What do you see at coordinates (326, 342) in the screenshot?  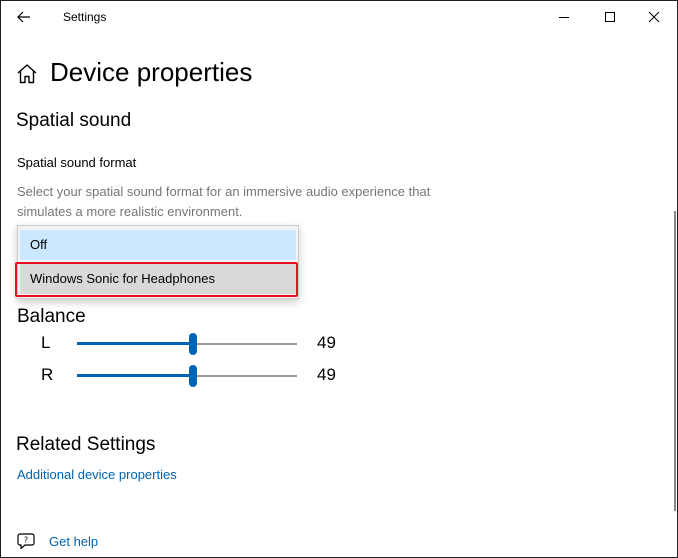 I see `balance-value-left: 49` at bounding box center [326, 342].